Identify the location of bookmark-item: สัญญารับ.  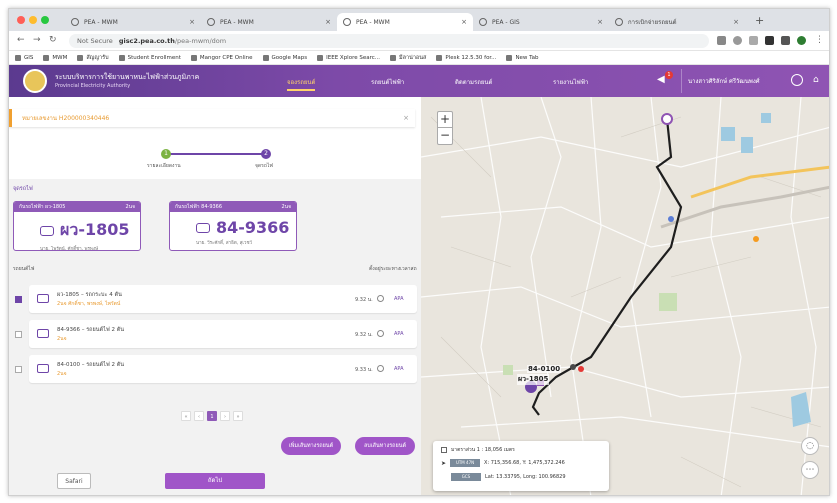
(93, 58).